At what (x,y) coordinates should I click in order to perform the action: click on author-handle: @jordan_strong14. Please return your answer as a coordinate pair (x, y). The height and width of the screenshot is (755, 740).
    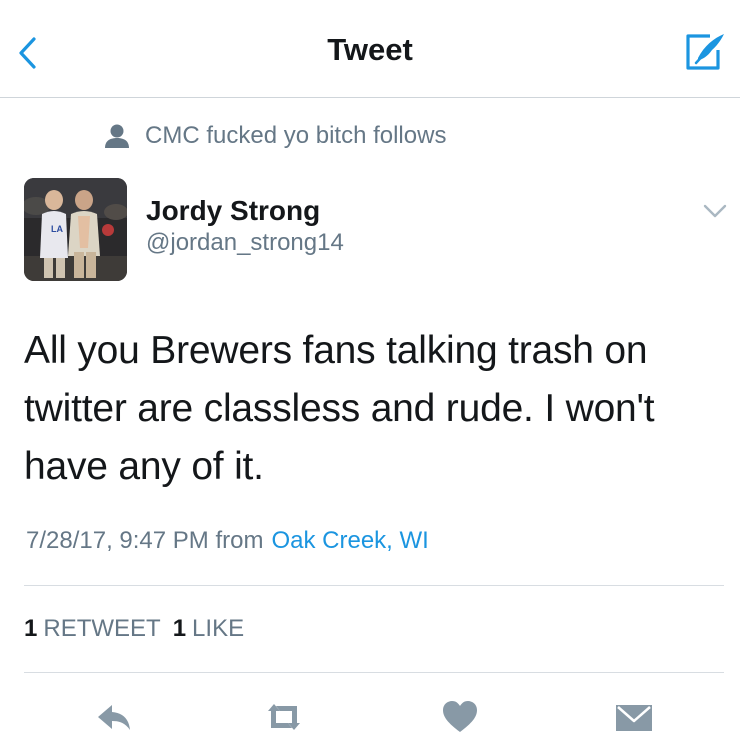
    Looking at the image, I should click on (245, 243).